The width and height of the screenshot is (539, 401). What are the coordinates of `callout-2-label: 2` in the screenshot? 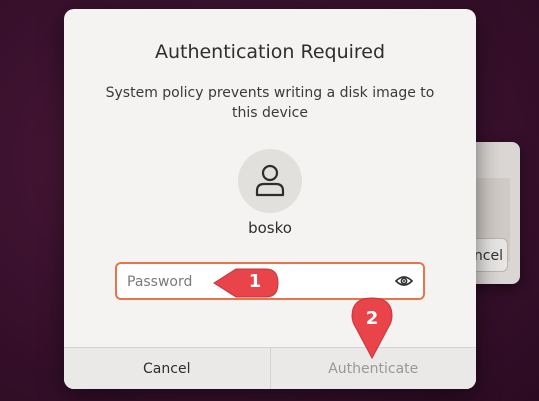 It's located at (372, 318).